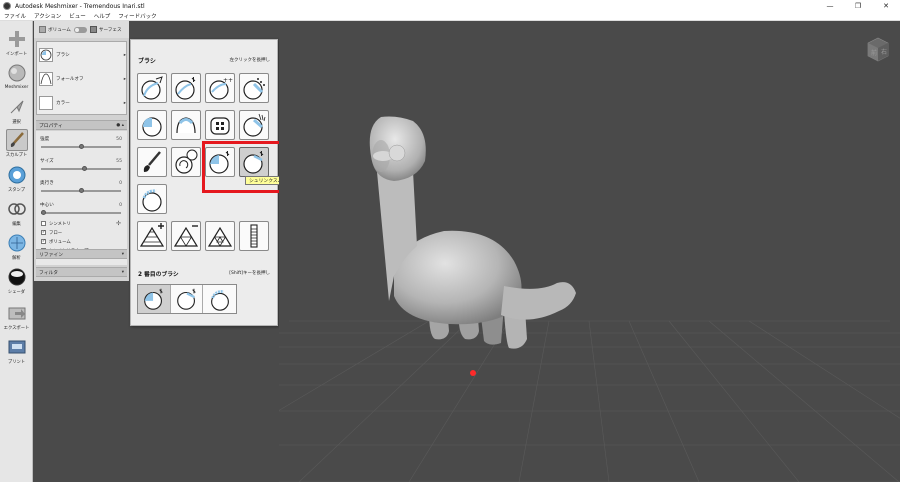 The width and height of the screenshot is (900, 482). Describe the element at coordinates (16, 280) in the screenshot. I see `tool-shader: シェーダ` at that location.